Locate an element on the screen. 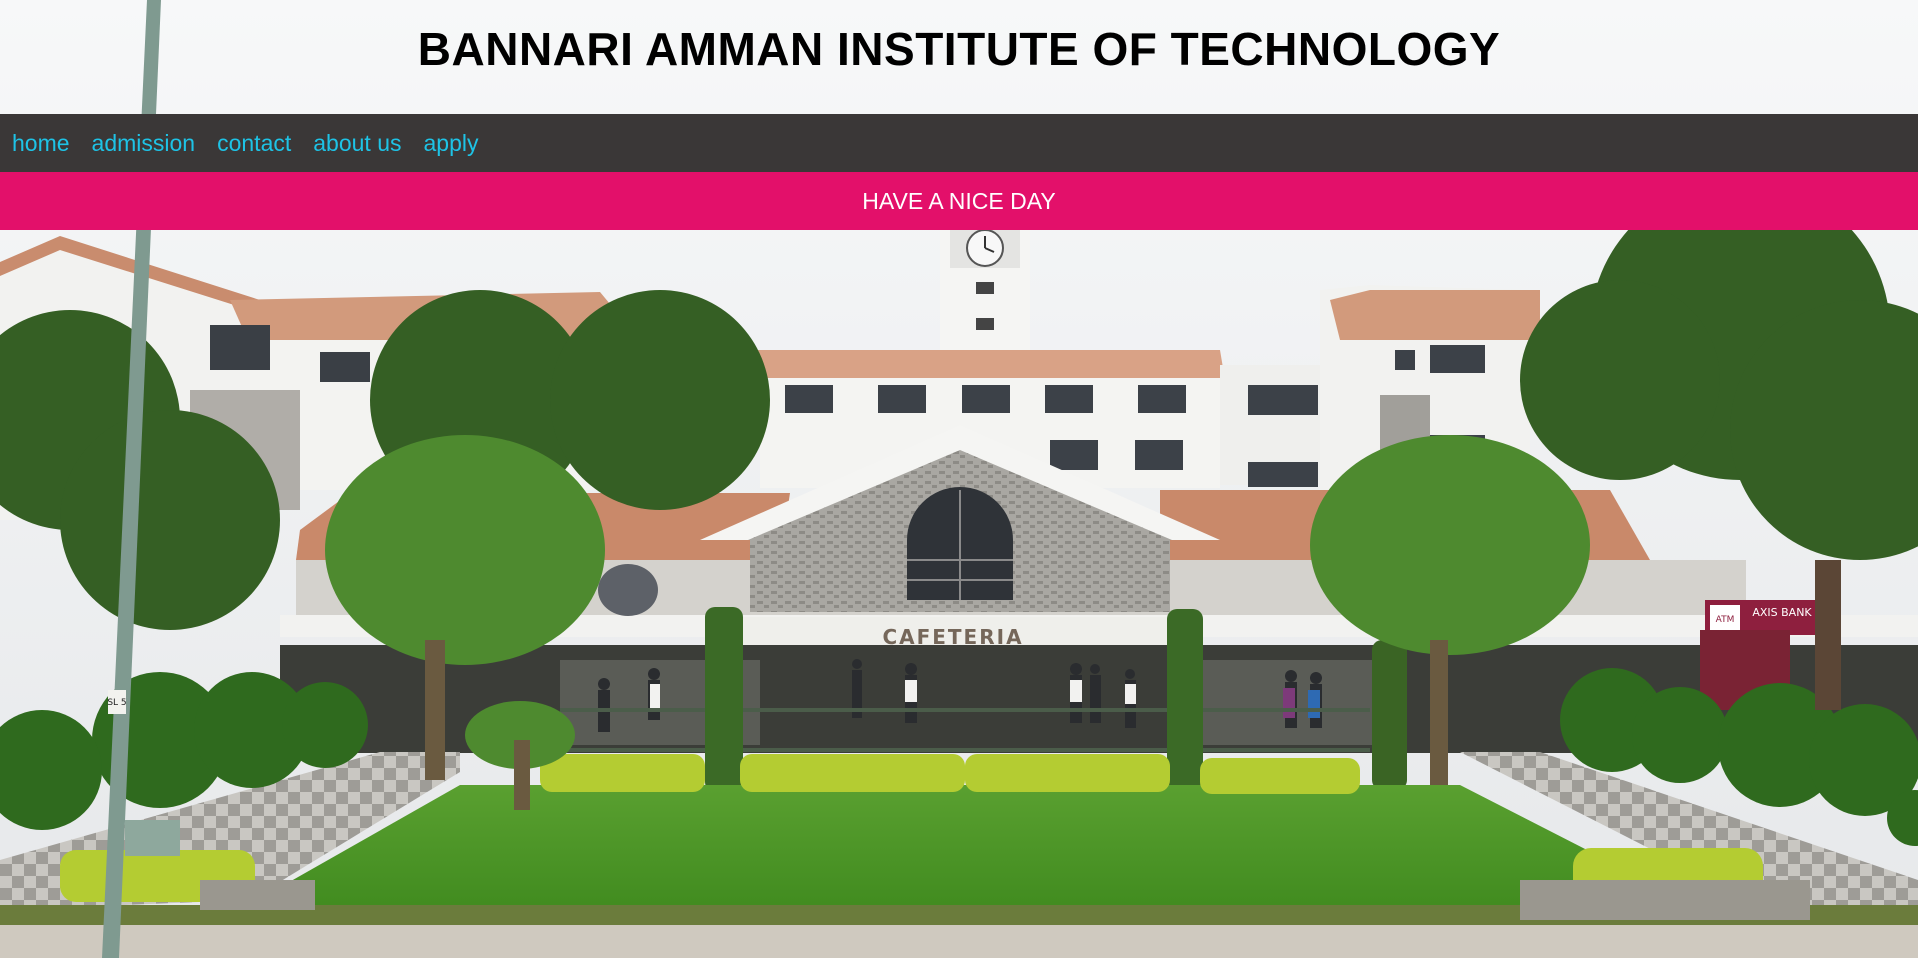 The image size is (1918, 958). nav-link-contact: contact is located at coordinates (254, 143).